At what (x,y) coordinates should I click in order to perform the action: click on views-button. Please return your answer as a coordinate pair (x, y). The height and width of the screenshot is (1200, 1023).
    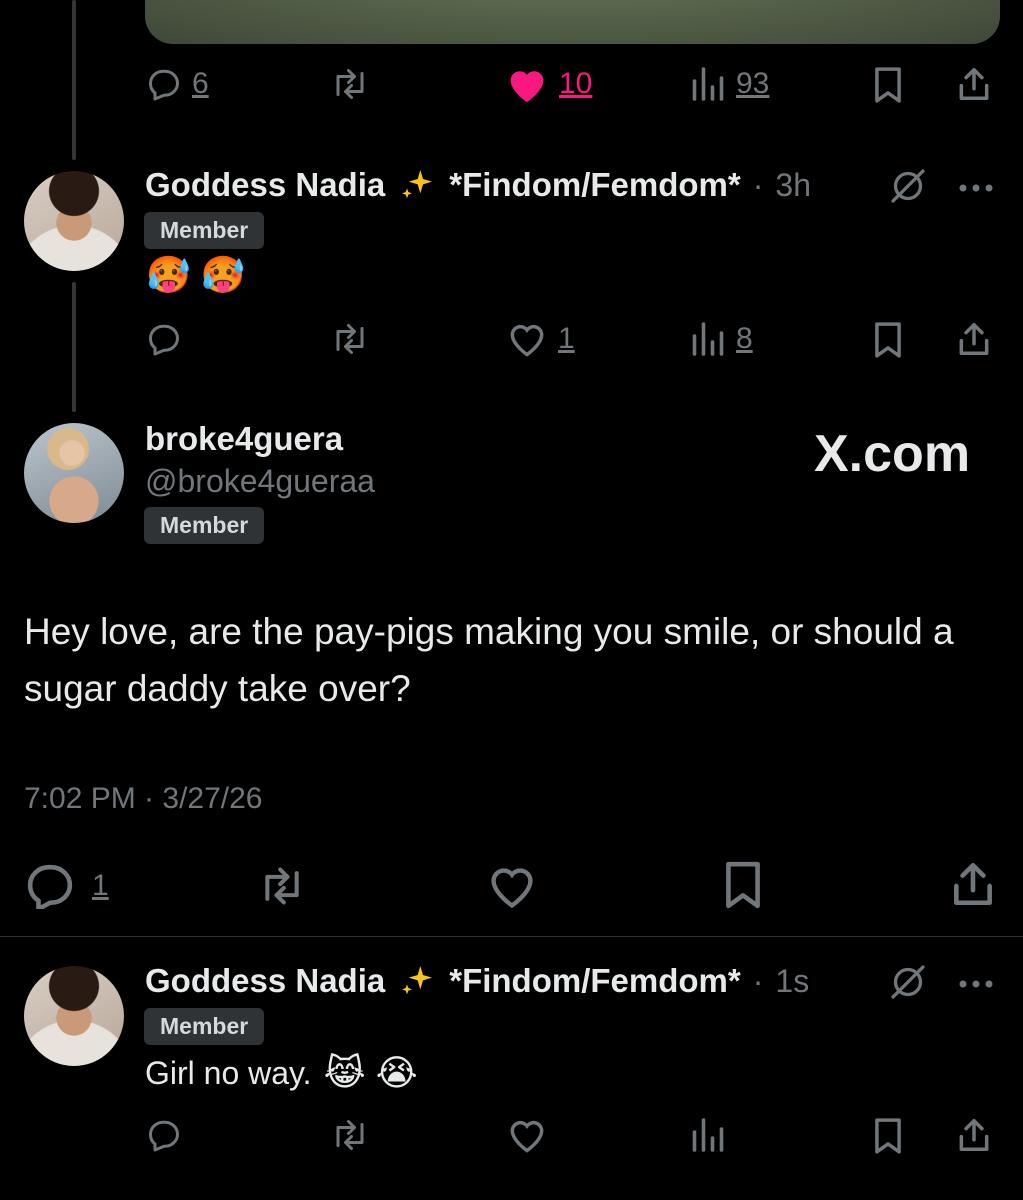
    Looking at the image, I should click on (708, 1135).